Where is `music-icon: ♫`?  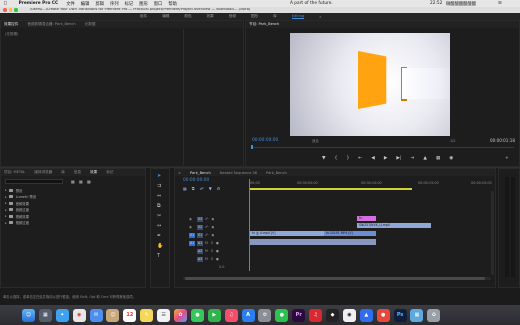
music-icon: ♫ is located at coordinates (231, 315).